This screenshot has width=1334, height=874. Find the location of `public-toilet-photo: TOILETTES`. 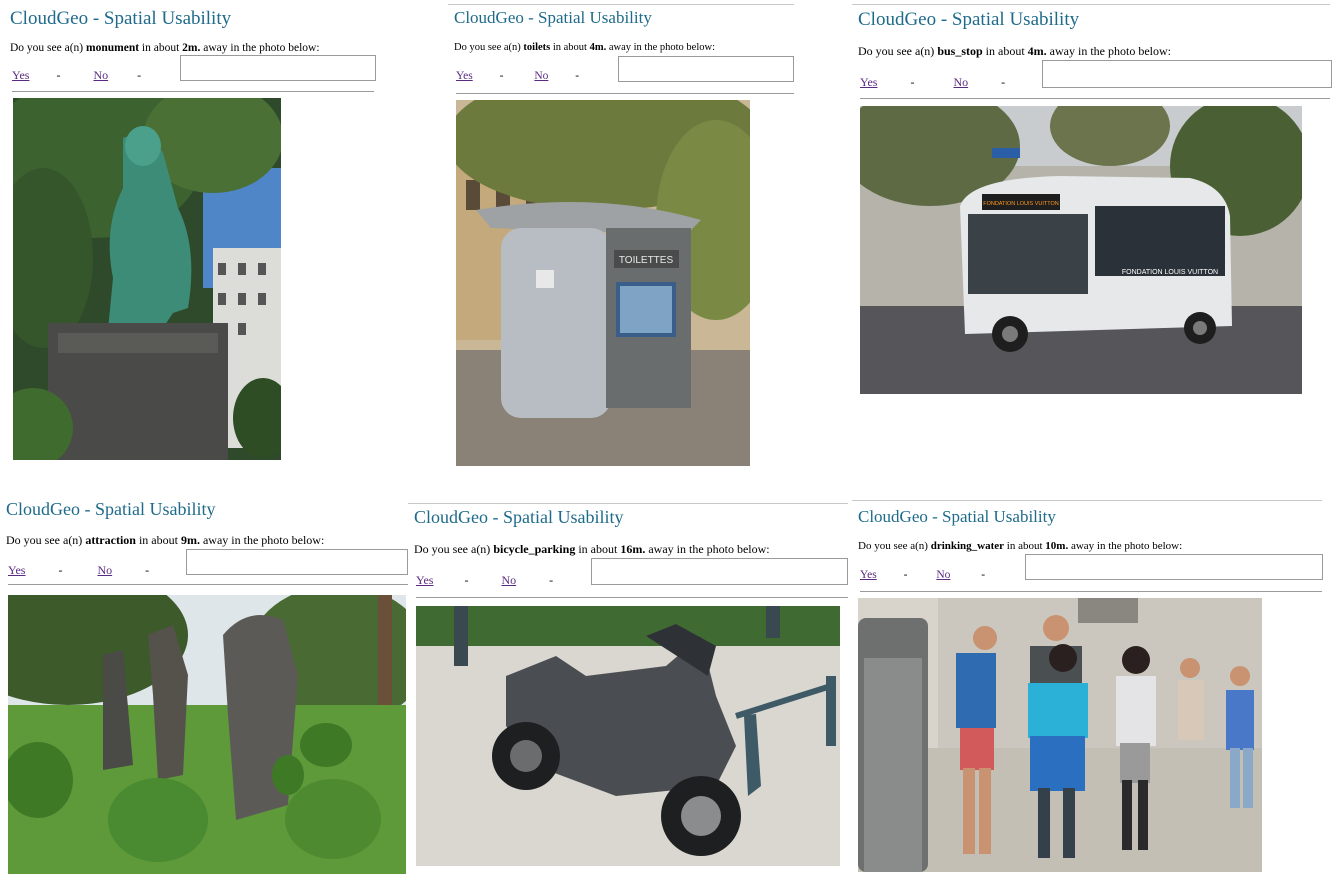

public-toilet-photo: TOILETTES is located at coordinates (603, 283).